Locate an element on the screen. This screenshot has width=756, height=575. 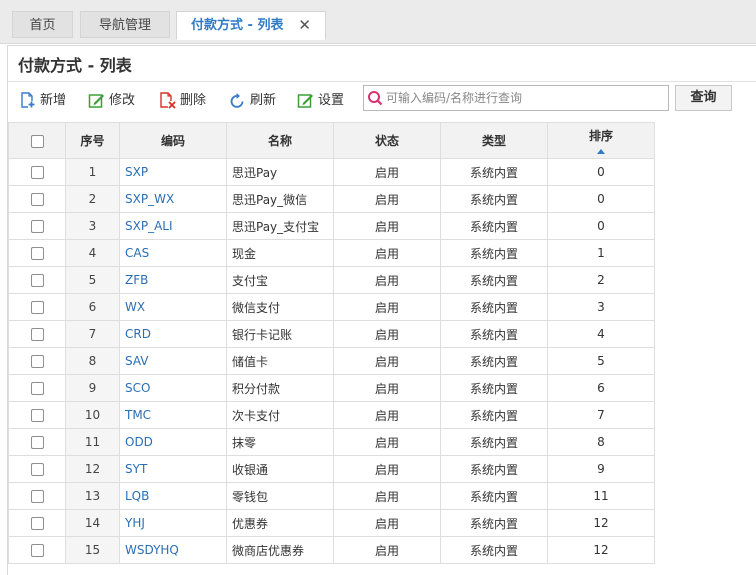
query-button: 查询 is located at coordinates (703, 98).